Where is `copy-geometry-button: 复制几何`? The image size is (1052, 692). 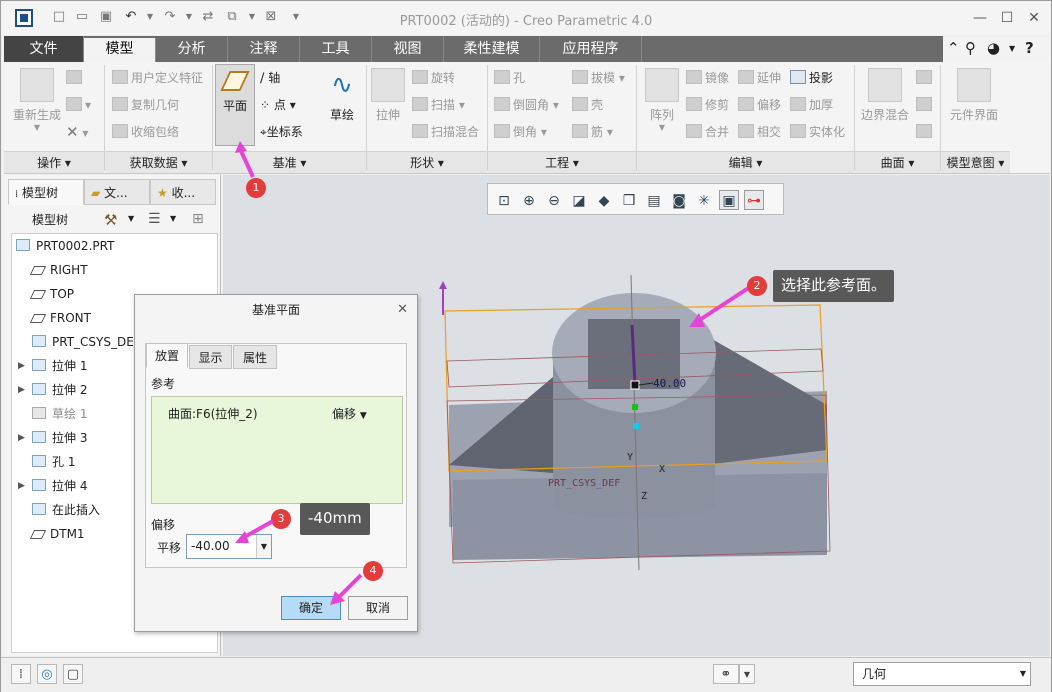 copy-geometry-button: 复制几何 is located at coordinates (145, 105).